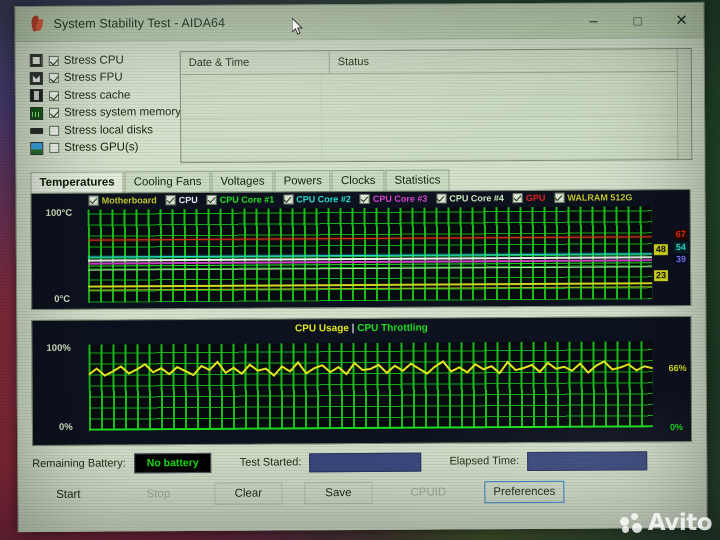  What do you see at coordinates (524, 492) in the screenshot?
I see `preferences-button: Preferences` at bounding box center [524, 492].